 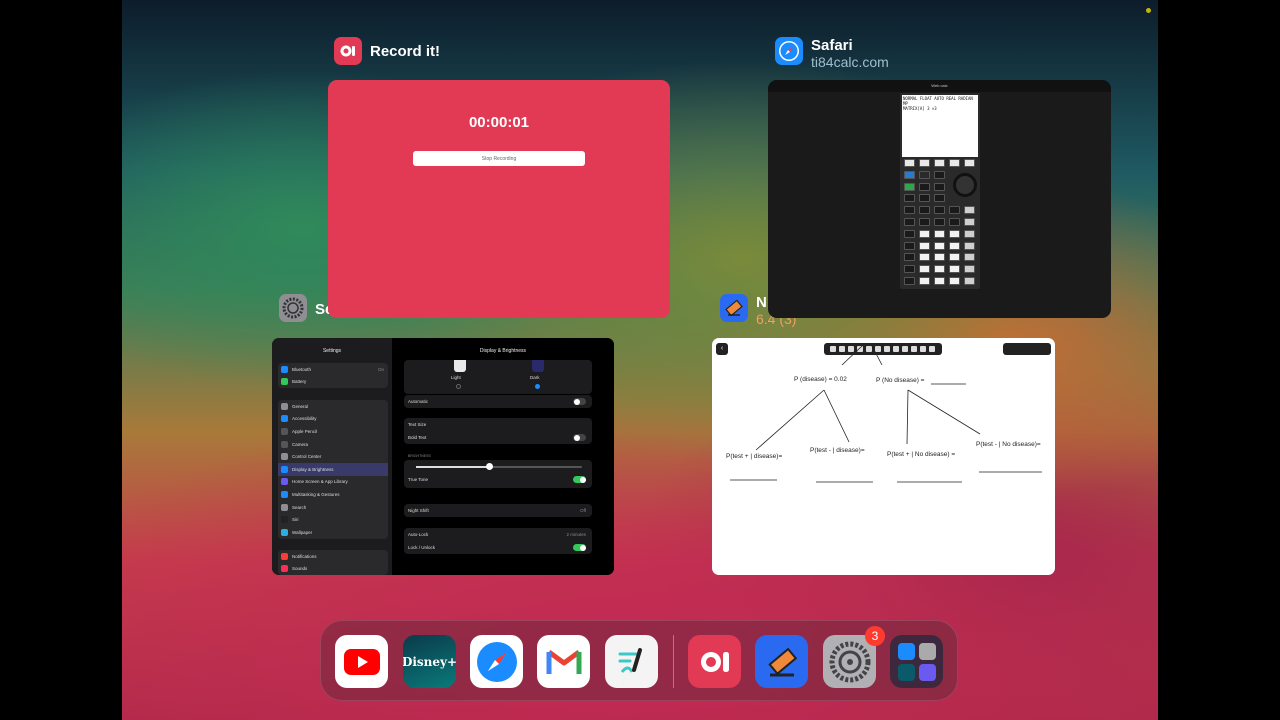 What do you see at coordinates (499, 199) in the screenshot?
I see `record-it-window: 00:00:01 Stop Recording` at bounding box center [499, 199].